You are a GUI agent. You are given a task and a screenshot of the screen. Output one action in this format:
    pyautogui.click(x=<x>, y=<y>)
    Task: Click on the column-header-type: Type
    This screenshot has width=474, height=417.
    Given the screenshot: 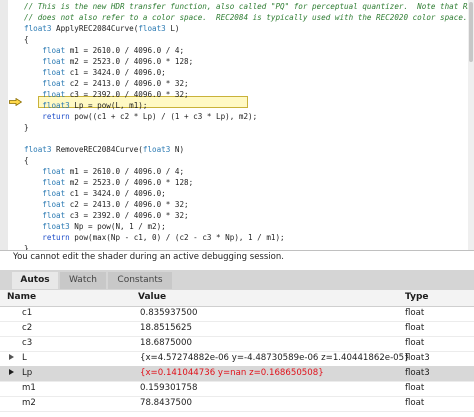 What is the action you would take?
    pyautogui.click(x=416, y=297)
    